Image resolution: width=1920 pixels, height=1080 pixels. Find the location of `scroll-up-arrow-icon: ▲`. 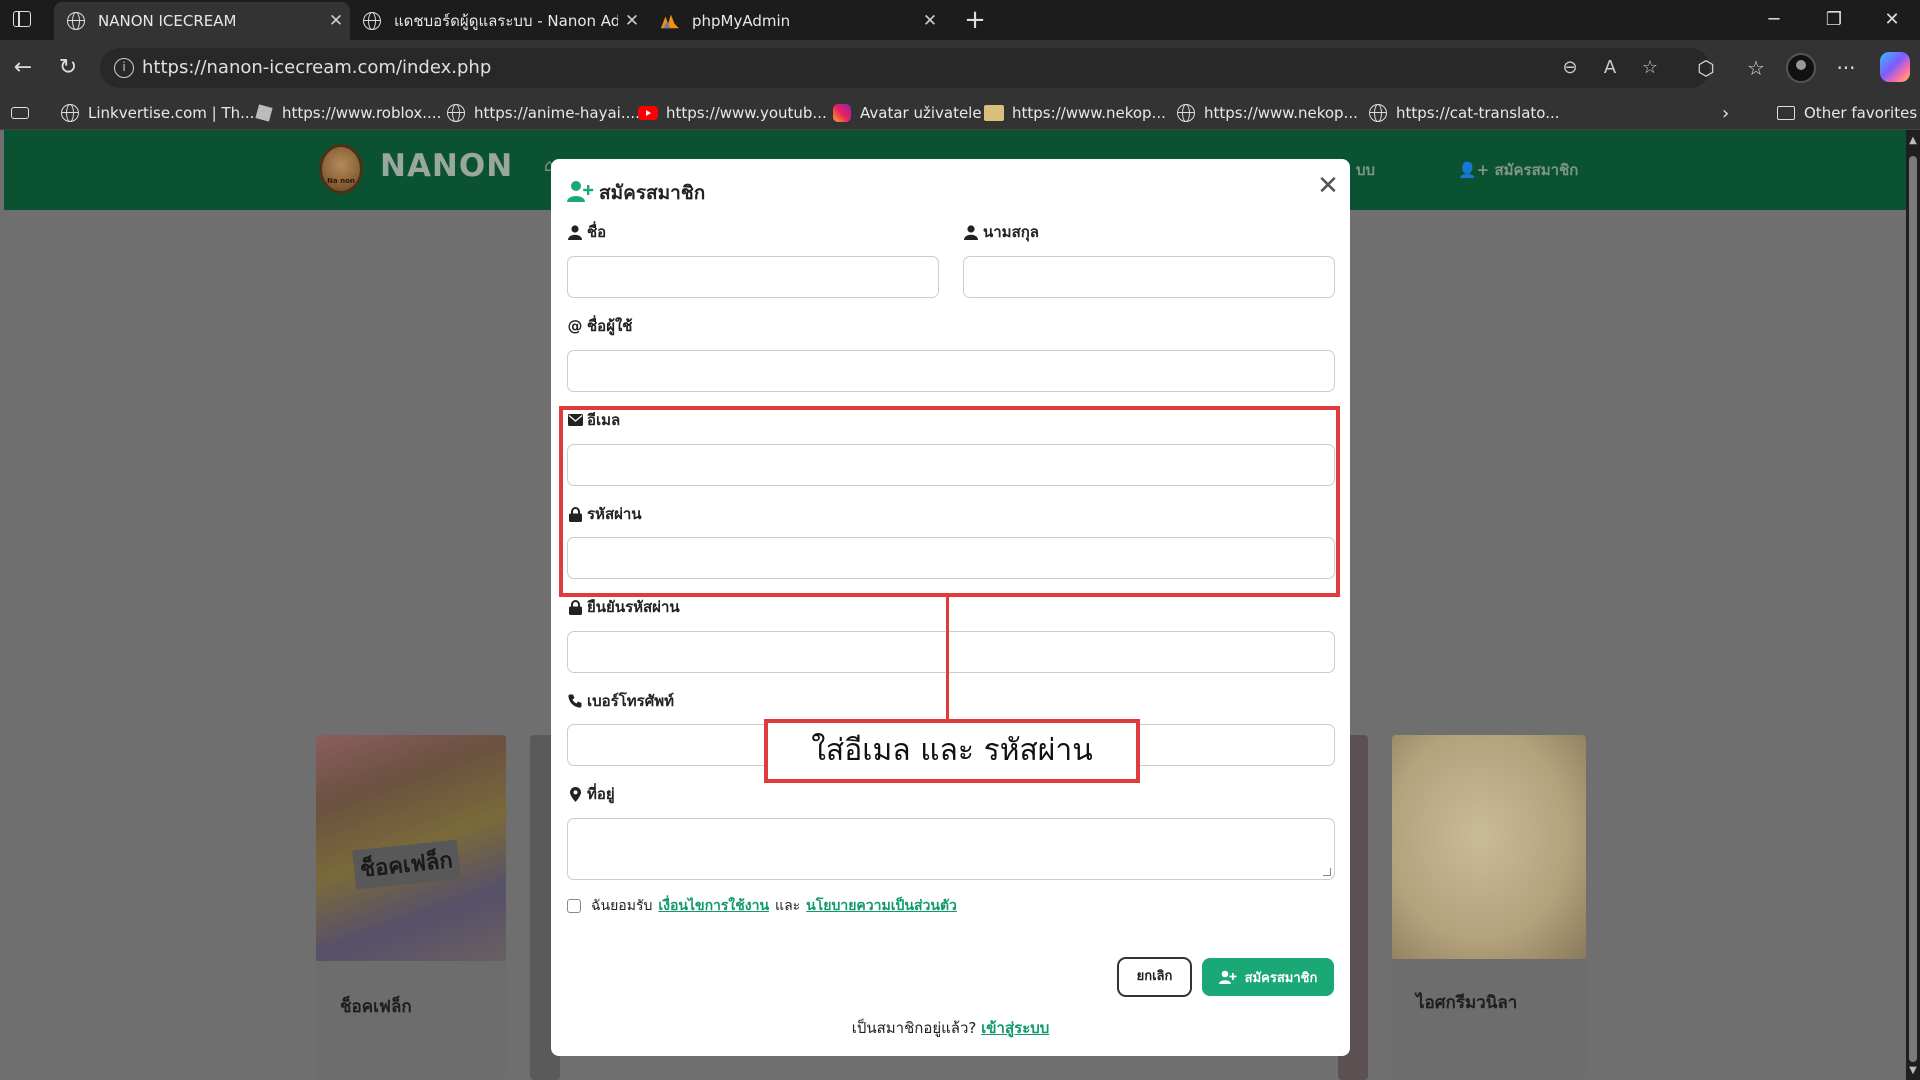

scroll-up-arrow-icon: ▲ is located at coordinates (1913, 141).